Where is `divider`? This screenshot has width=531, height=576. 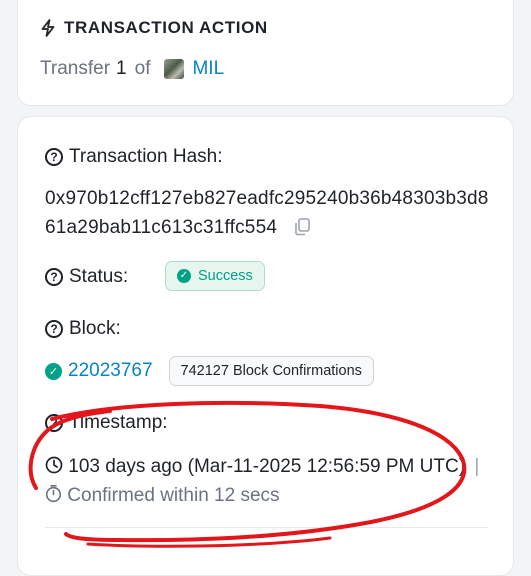
divider is located at coordinates (266, 527).